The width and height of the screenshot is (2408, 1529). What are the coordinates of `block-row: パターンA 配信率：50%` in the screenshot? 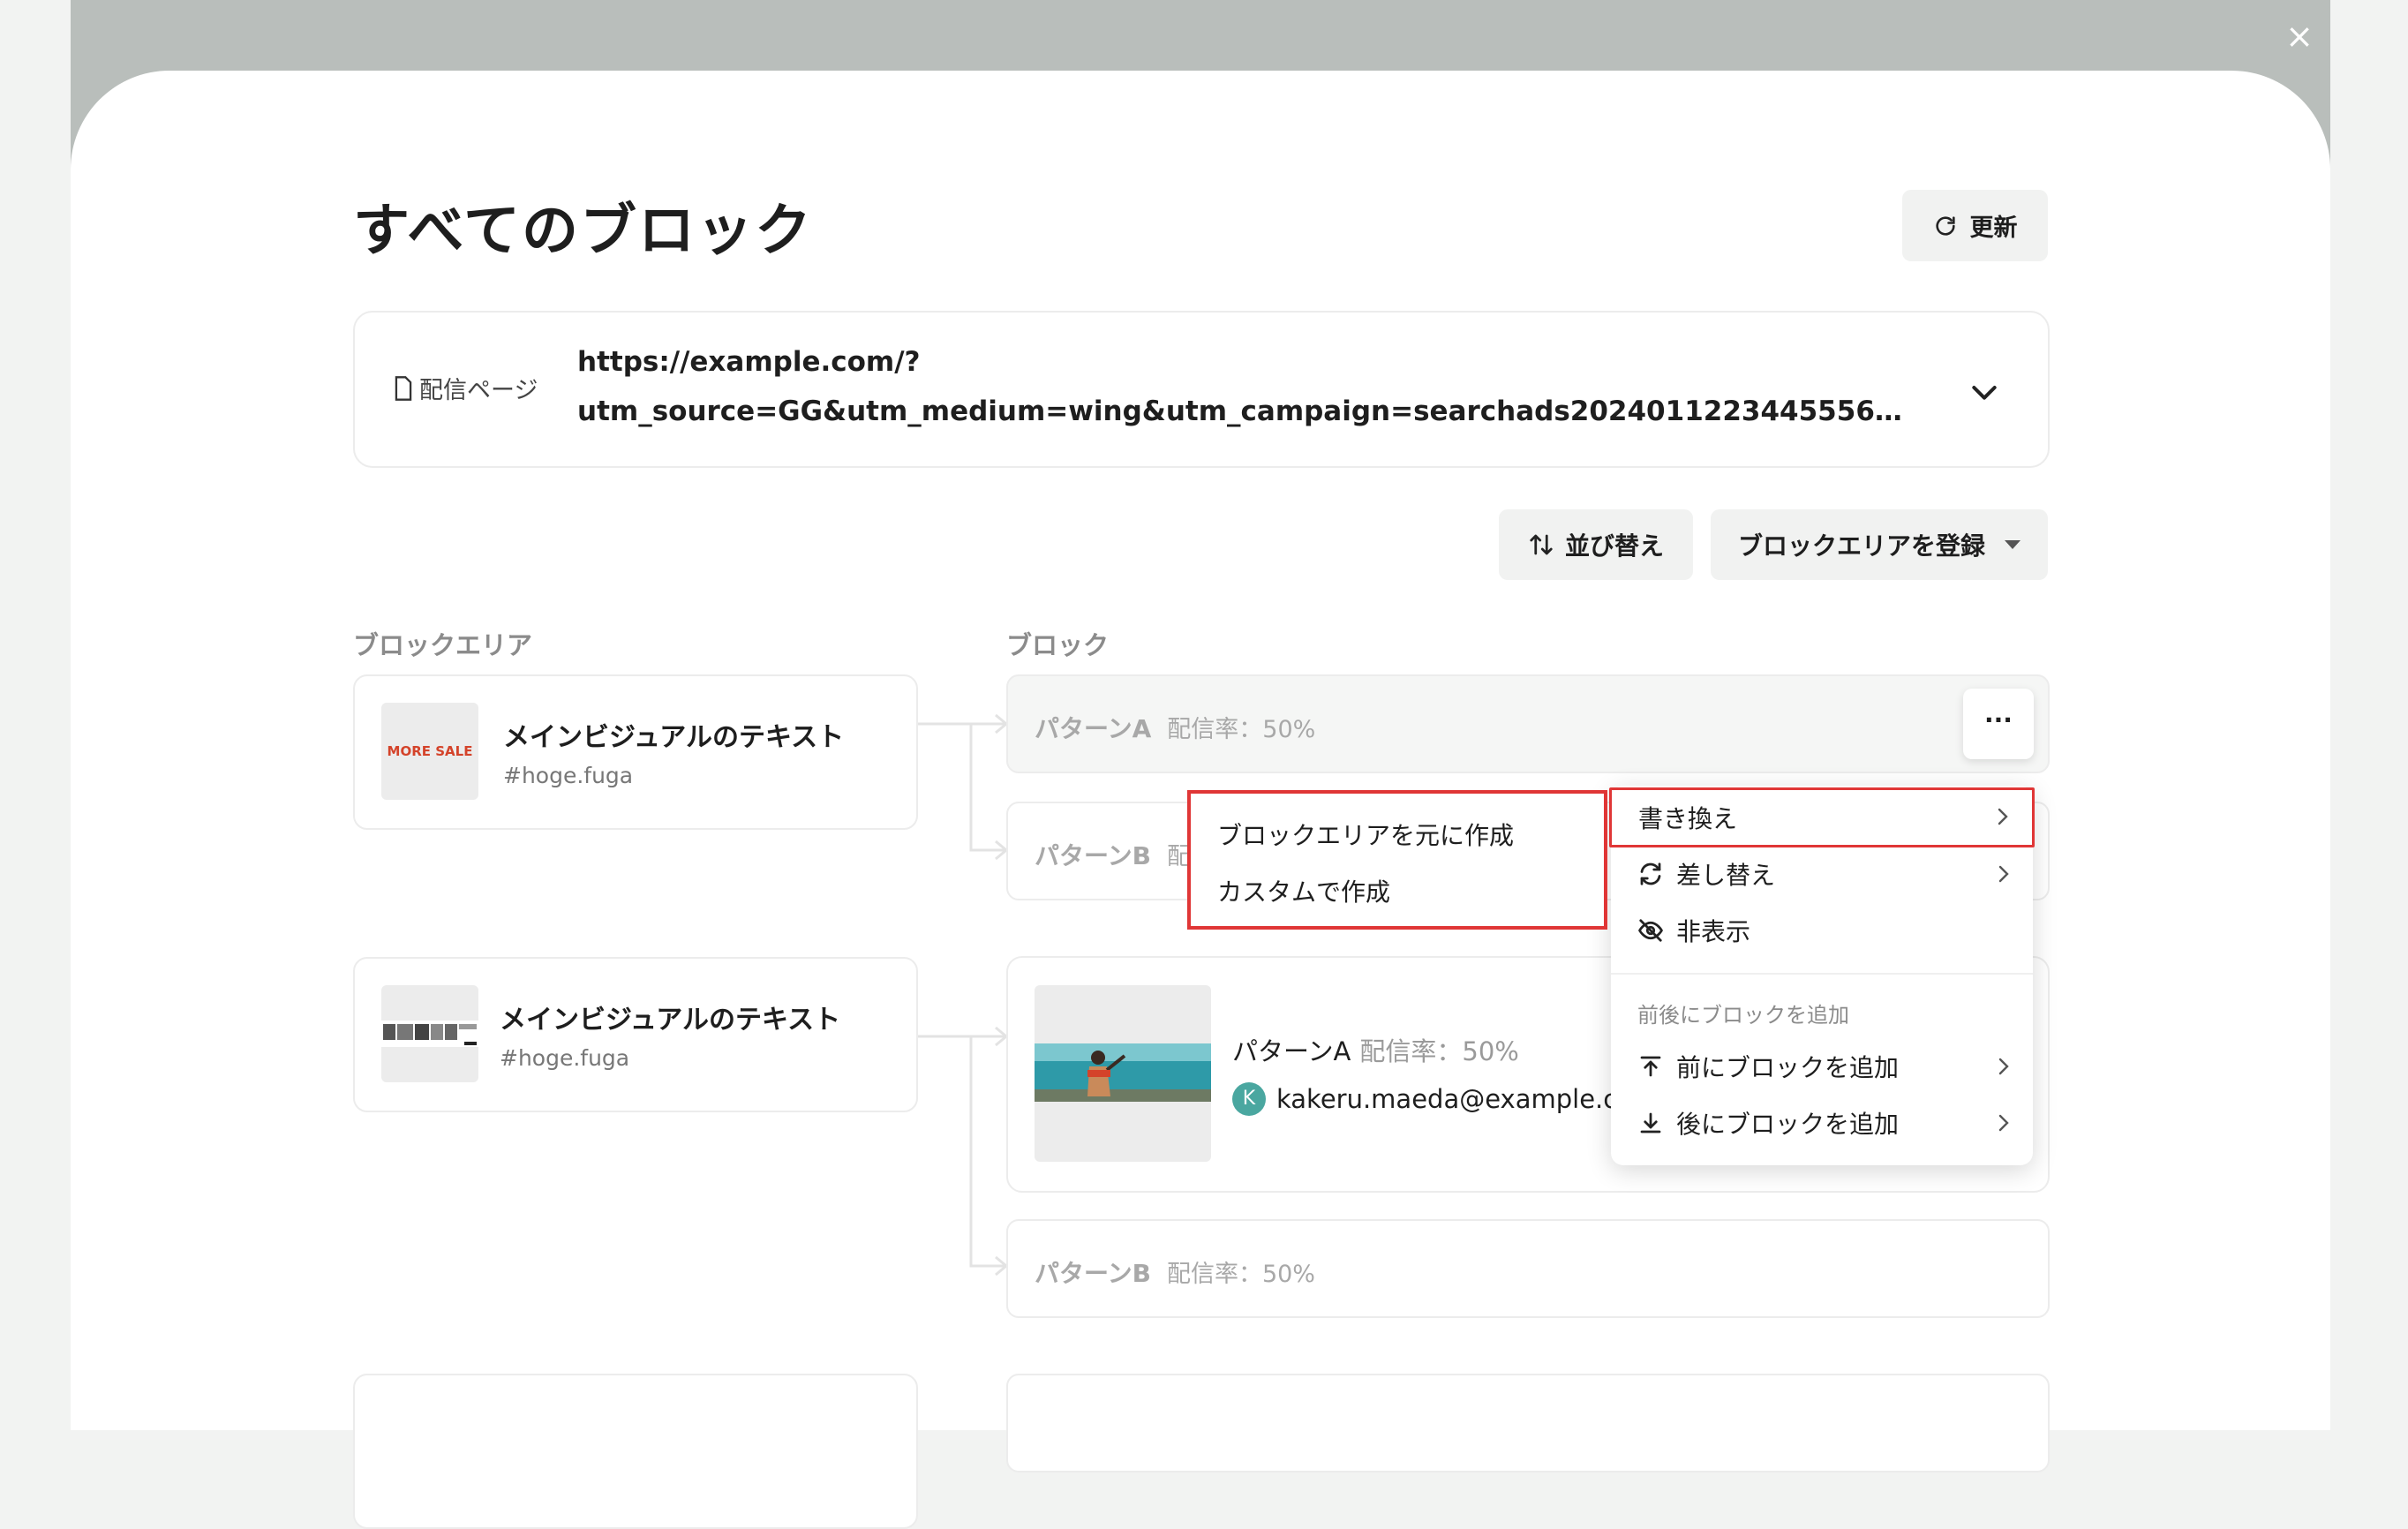 It's located at (1528, 723).